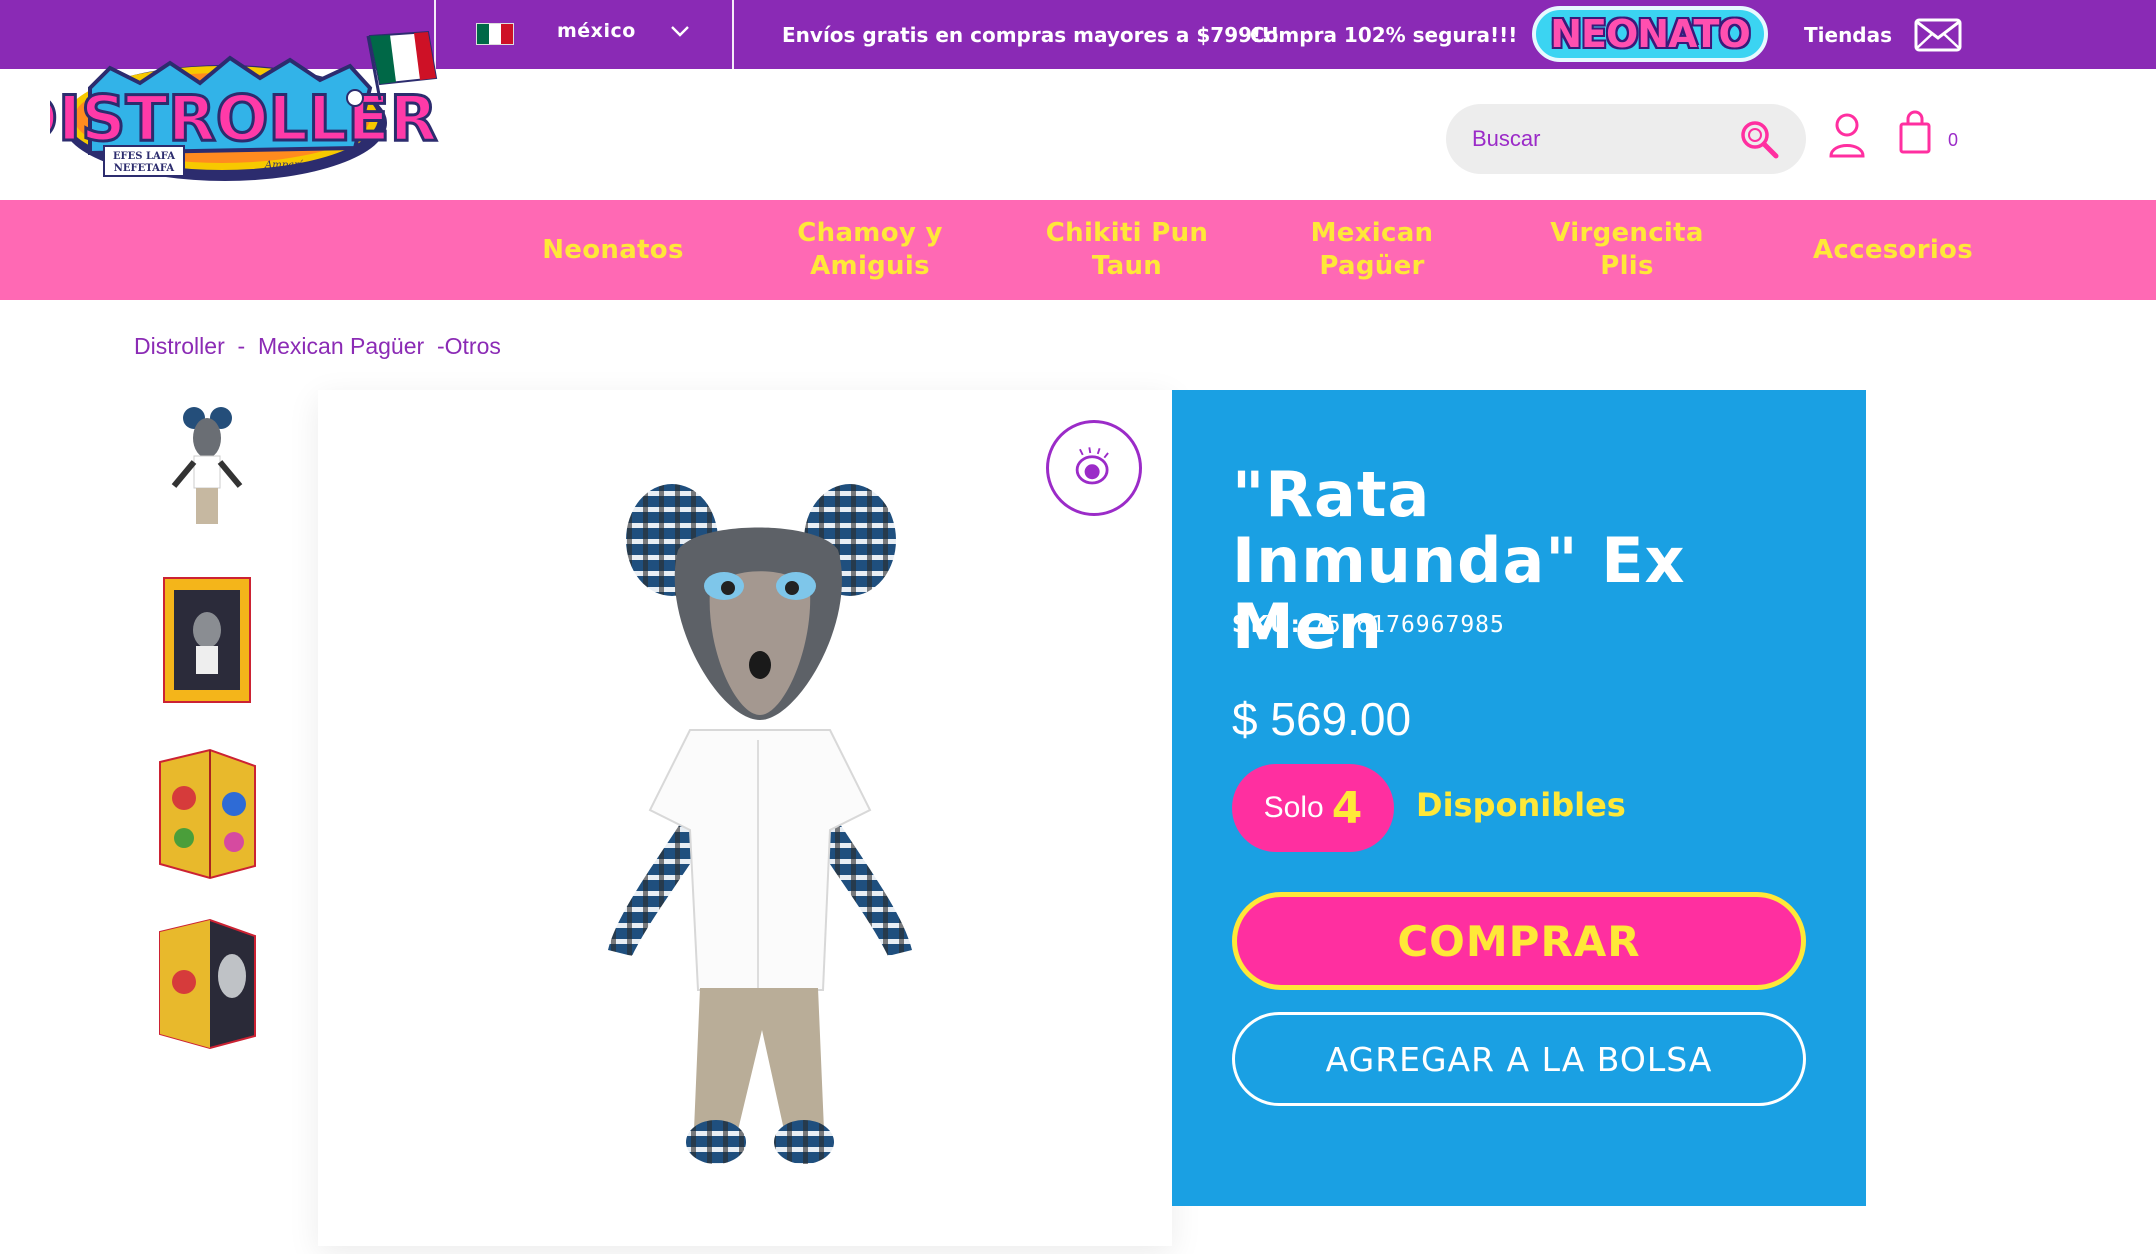  Describe the element at coordinates (179, 346) in the screenshot. I see `breadcrumb-item: Distroller` at that location.